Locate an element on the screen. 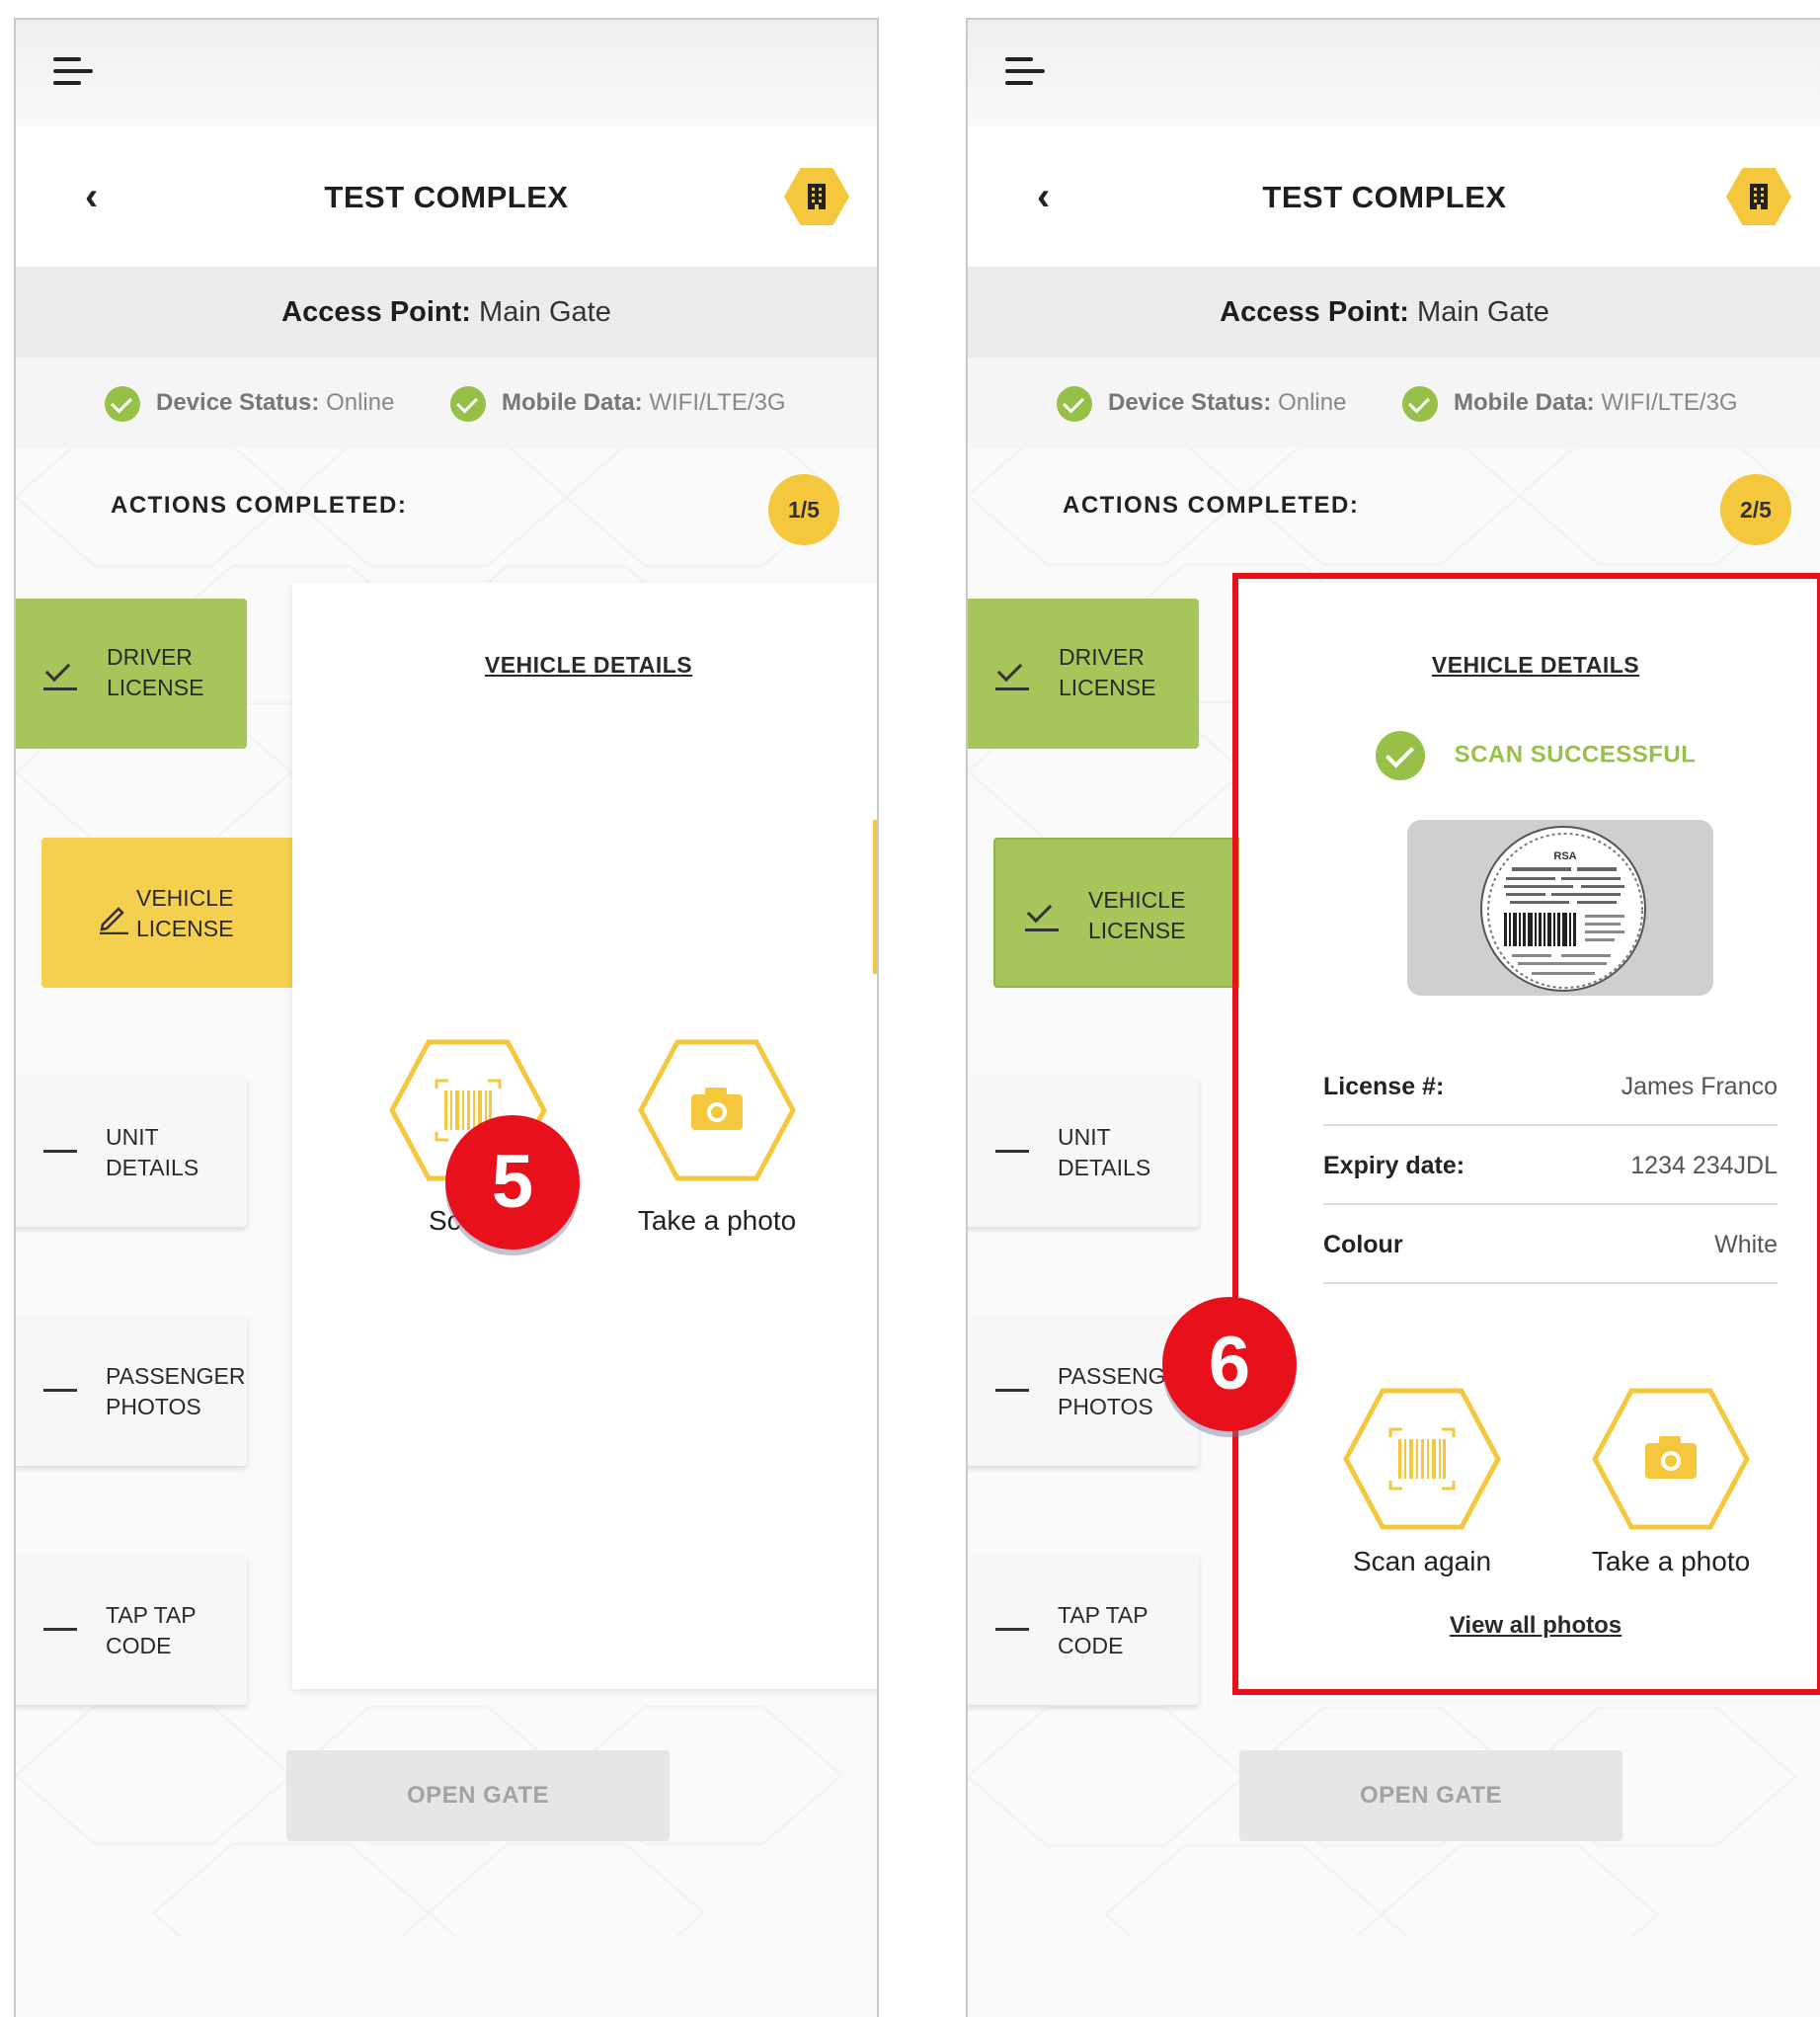  take-photo-label: Take a photo is located at coordinates (717, 1220).